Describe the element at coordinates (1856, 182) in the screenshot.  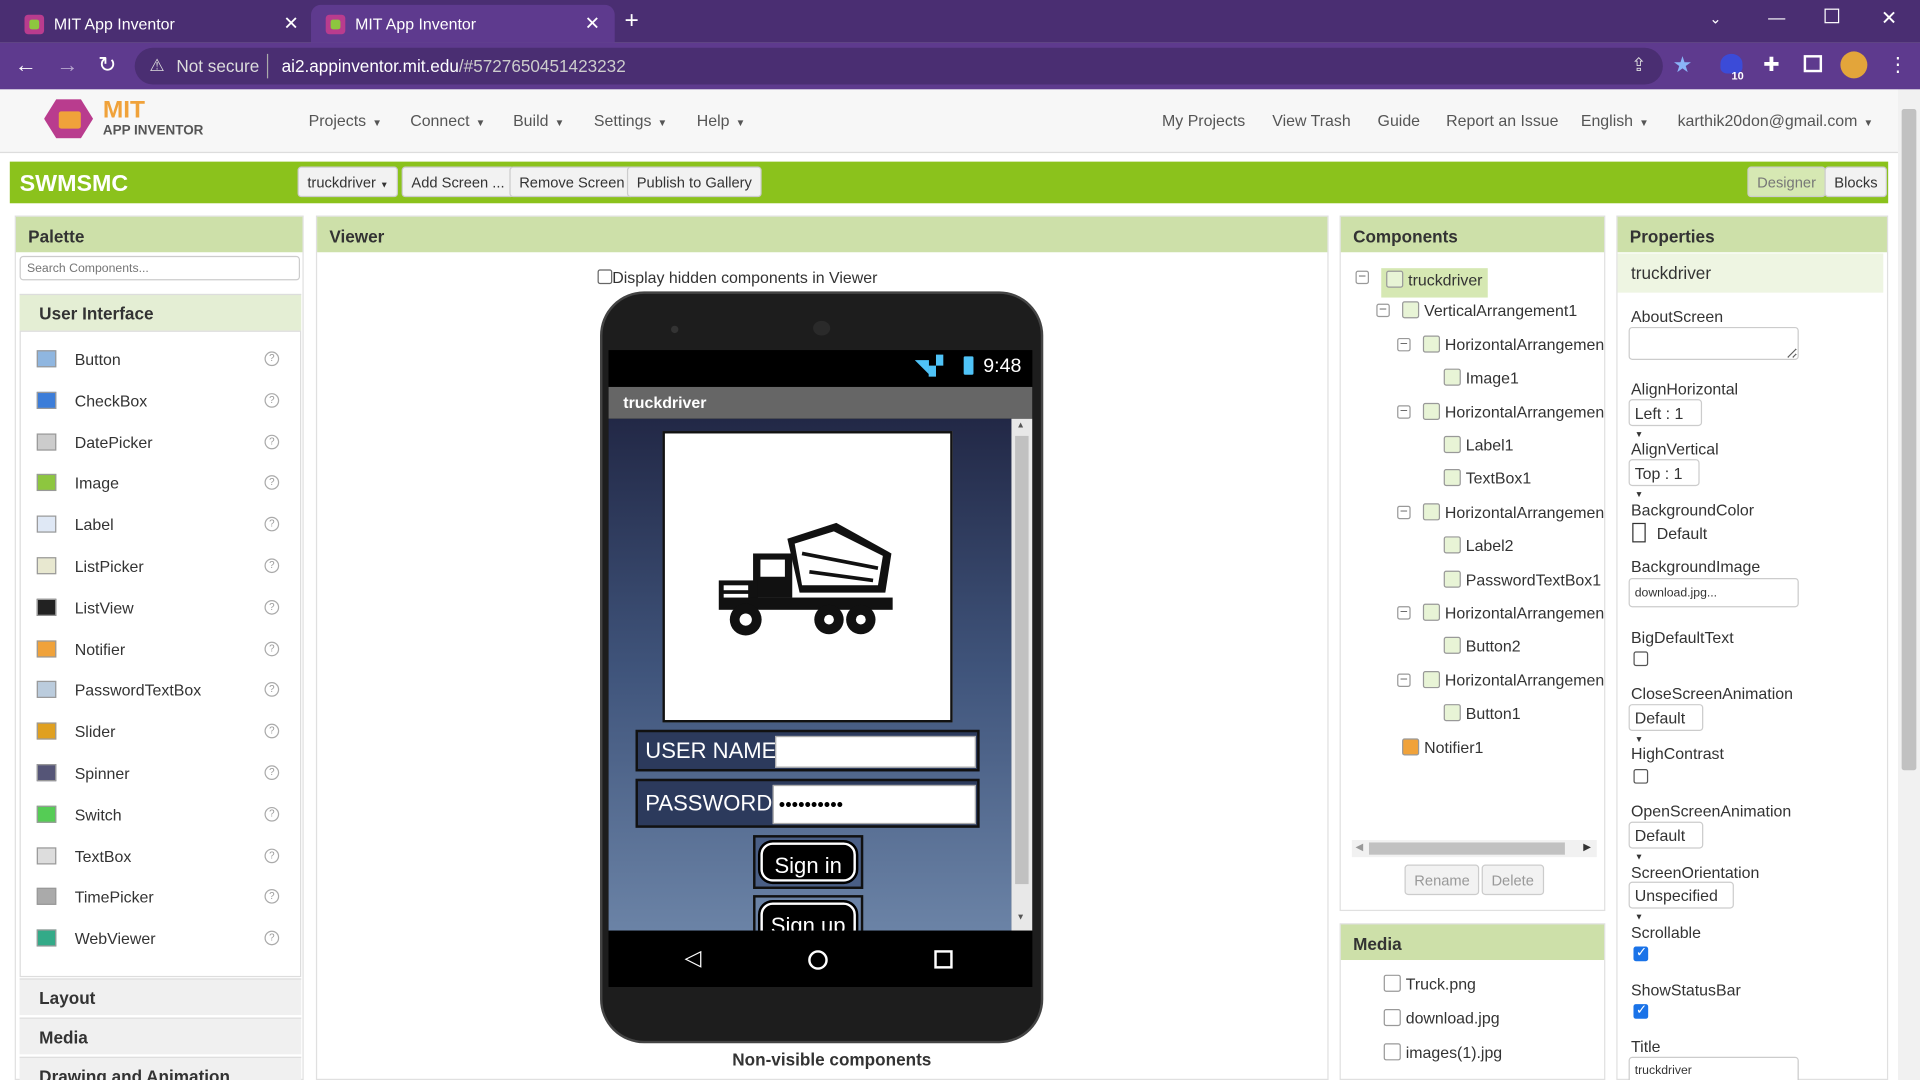
I see `blocks-button: Blocks` at that location.